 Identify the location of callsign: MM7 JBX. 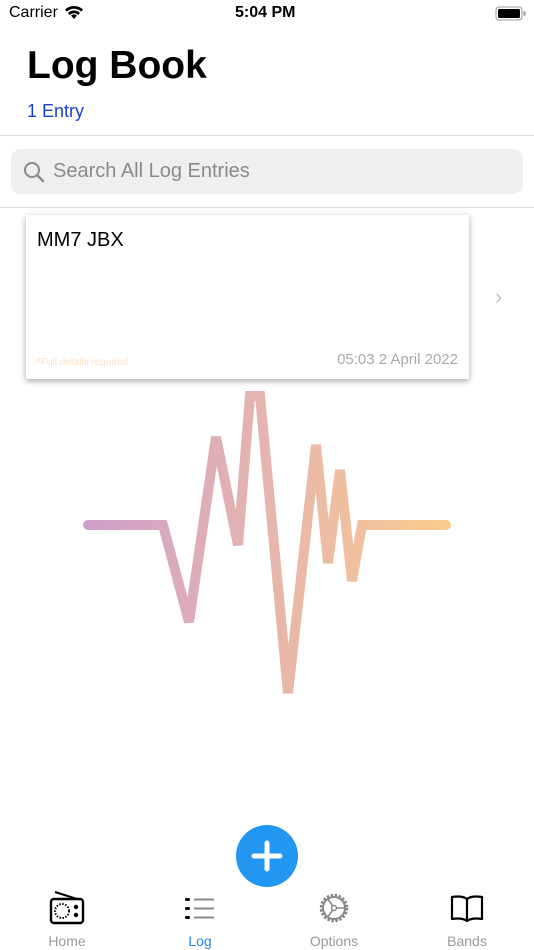
(80, 240).